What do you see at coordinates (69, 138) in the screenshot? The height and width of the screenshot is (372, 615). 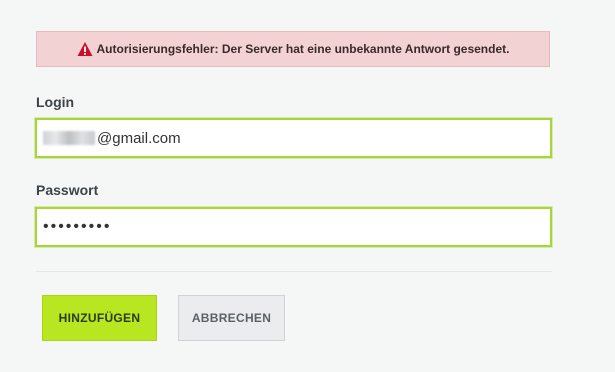 I see `redacted-username` at bounding box center [69, 138].